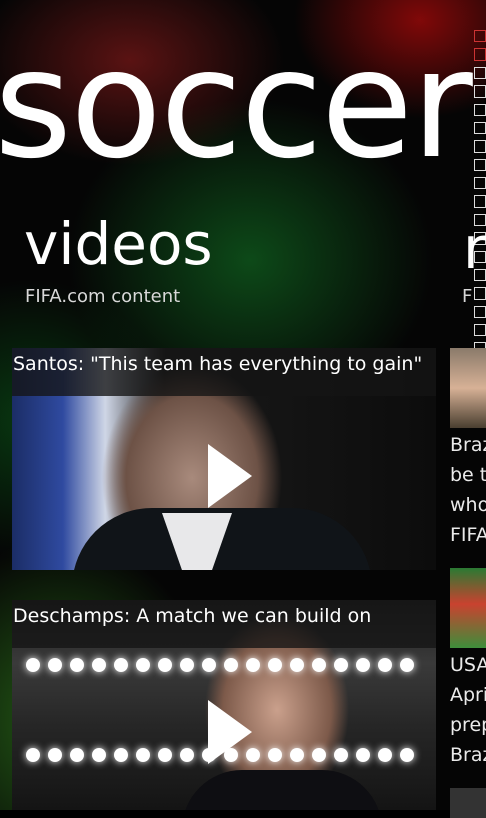  I want to click on video-caption: Deschamps: A match we can build on, so click(224, 624).